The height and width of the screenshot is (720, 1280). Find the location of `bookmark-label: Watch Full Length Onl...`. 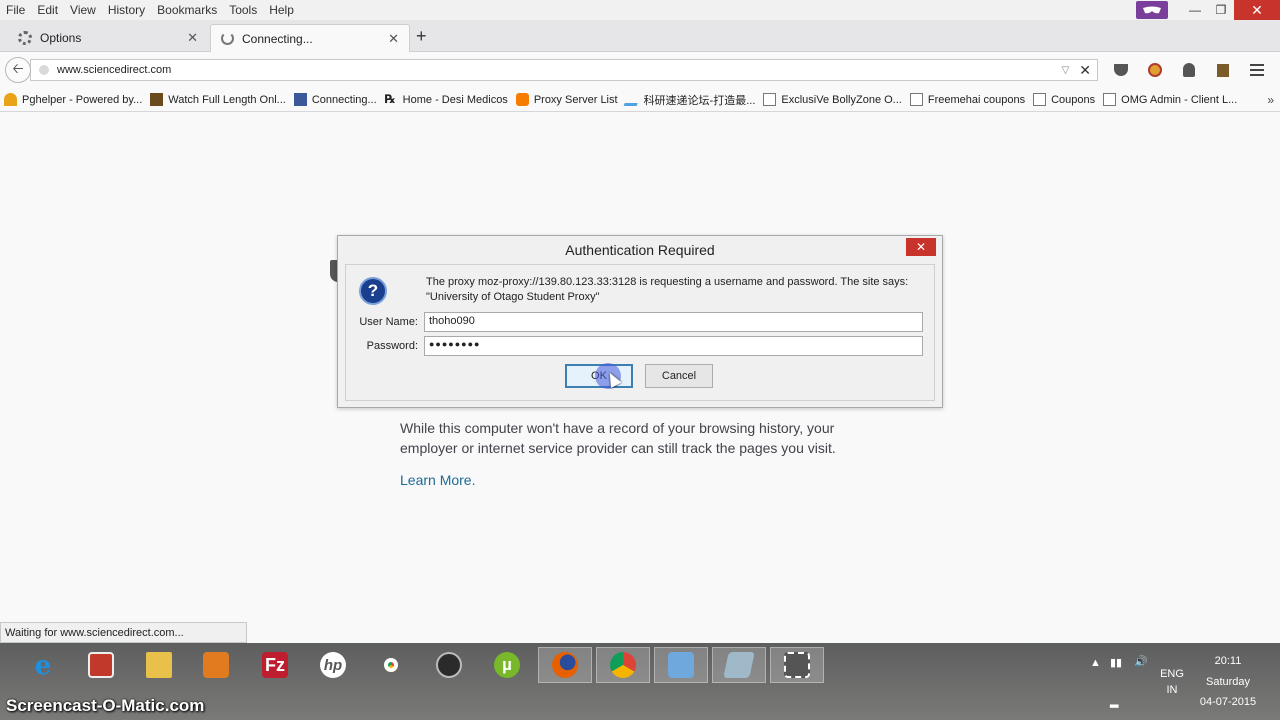

bookmark-label: Watch Full Length Onl... is located at coordinates (227, 99).